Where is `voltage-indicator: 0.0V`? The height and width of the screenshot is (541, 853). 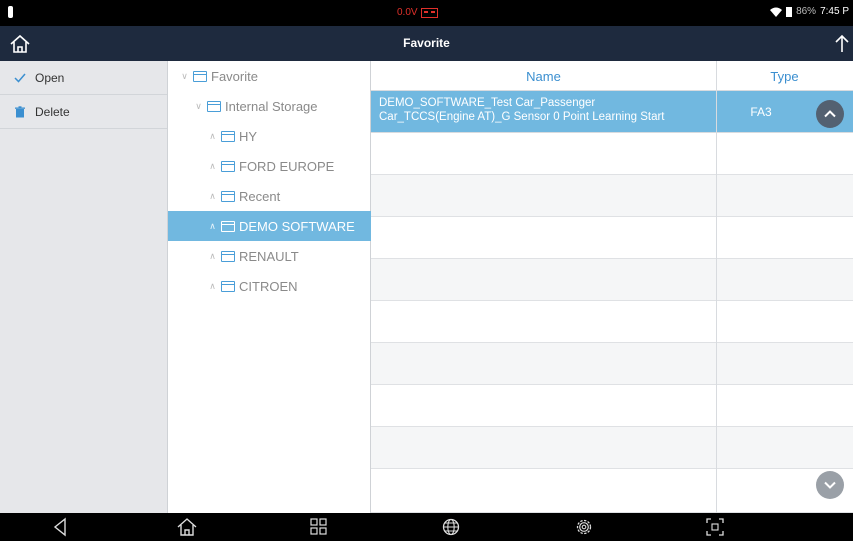
voltage-indicator: 0.0V is located at coordinates (417, 12).